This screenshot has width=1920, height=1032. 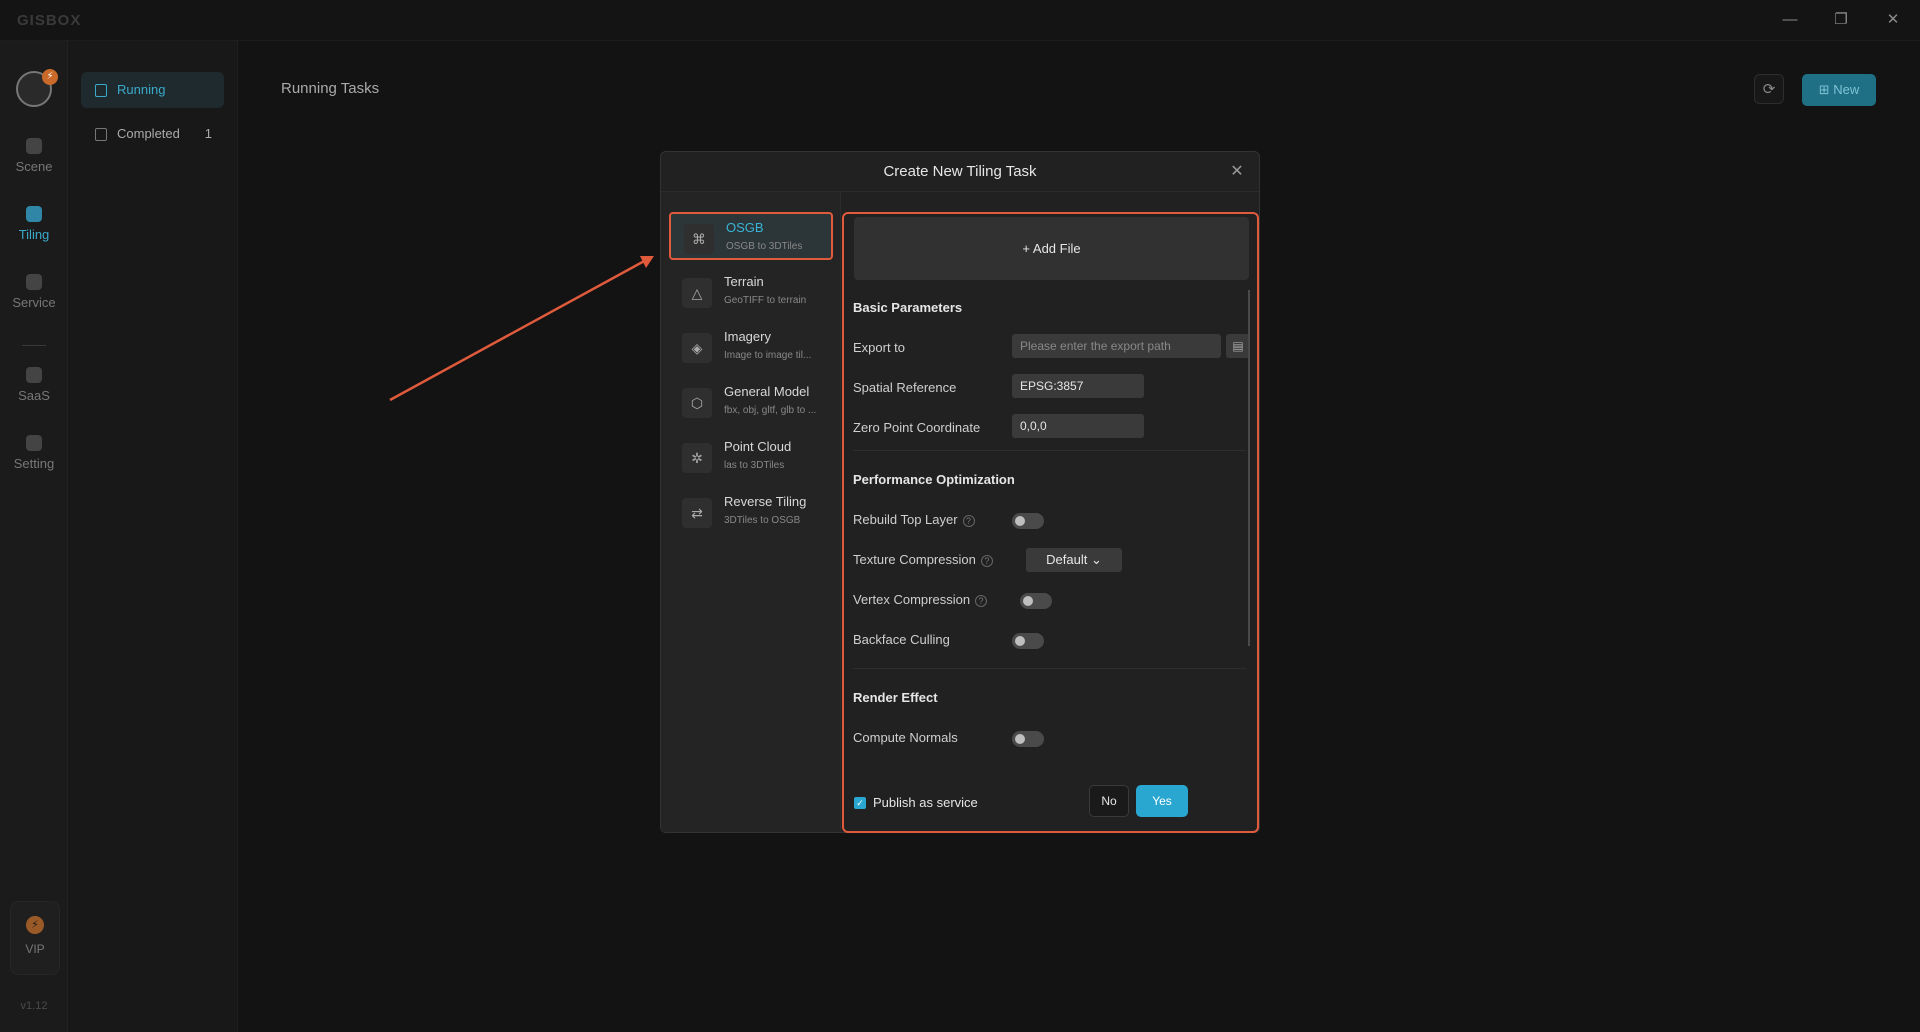 What do you see at coordinates (905, 387) in the screenshot?
I see `spatial-reference-label: Spatial Reference` at bounding box center [905, 387].